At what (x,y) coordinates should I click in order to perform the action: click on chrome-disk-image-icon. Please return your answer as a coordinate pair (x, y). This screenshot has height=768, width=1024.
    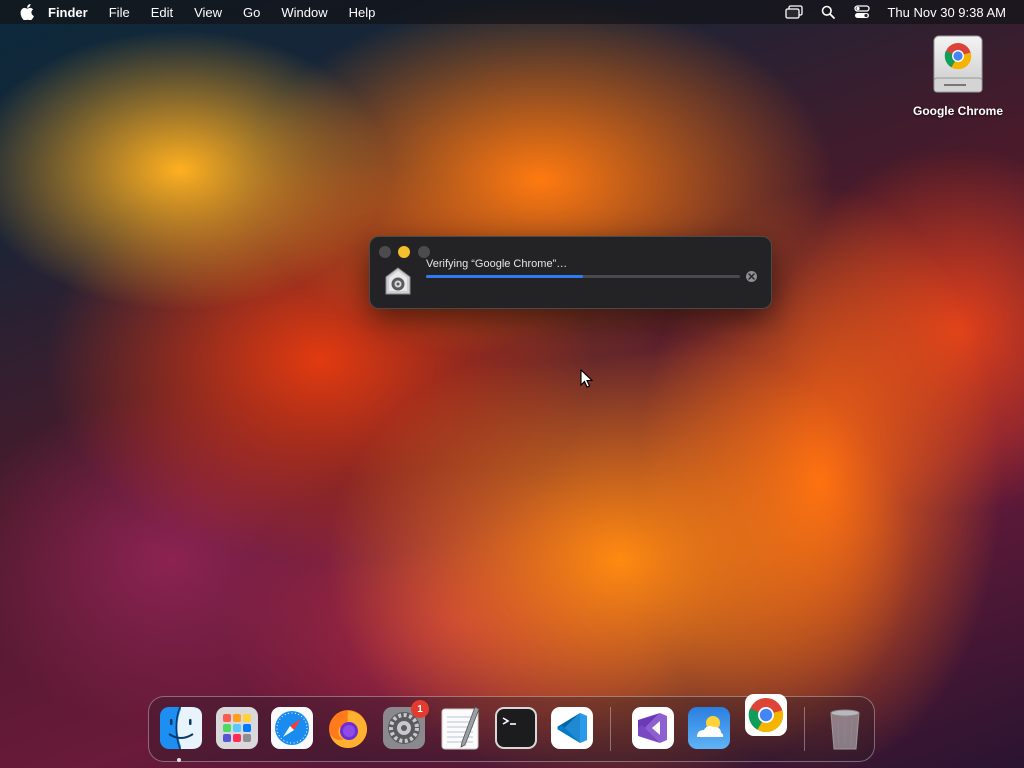
    Looking at the image, I should click on (958, 66).